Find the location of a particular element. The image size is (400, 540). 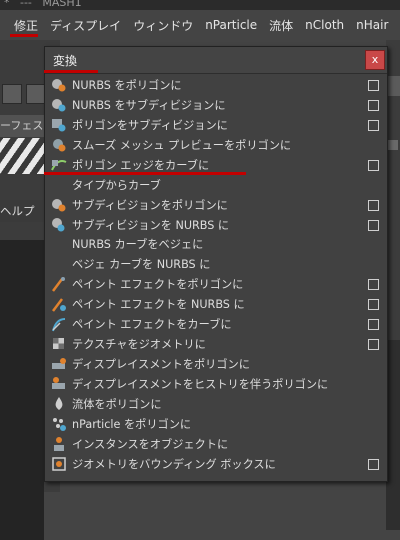

menu-item: スムーズ メッシュ プレビューをポリゴンに is located at coordinates (216, 145).